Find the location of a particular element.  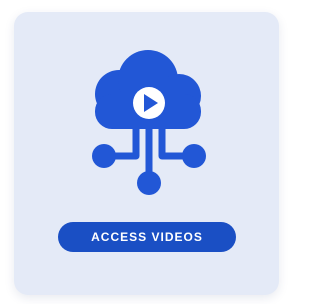

network-lines is located at coordinates (149, 151).